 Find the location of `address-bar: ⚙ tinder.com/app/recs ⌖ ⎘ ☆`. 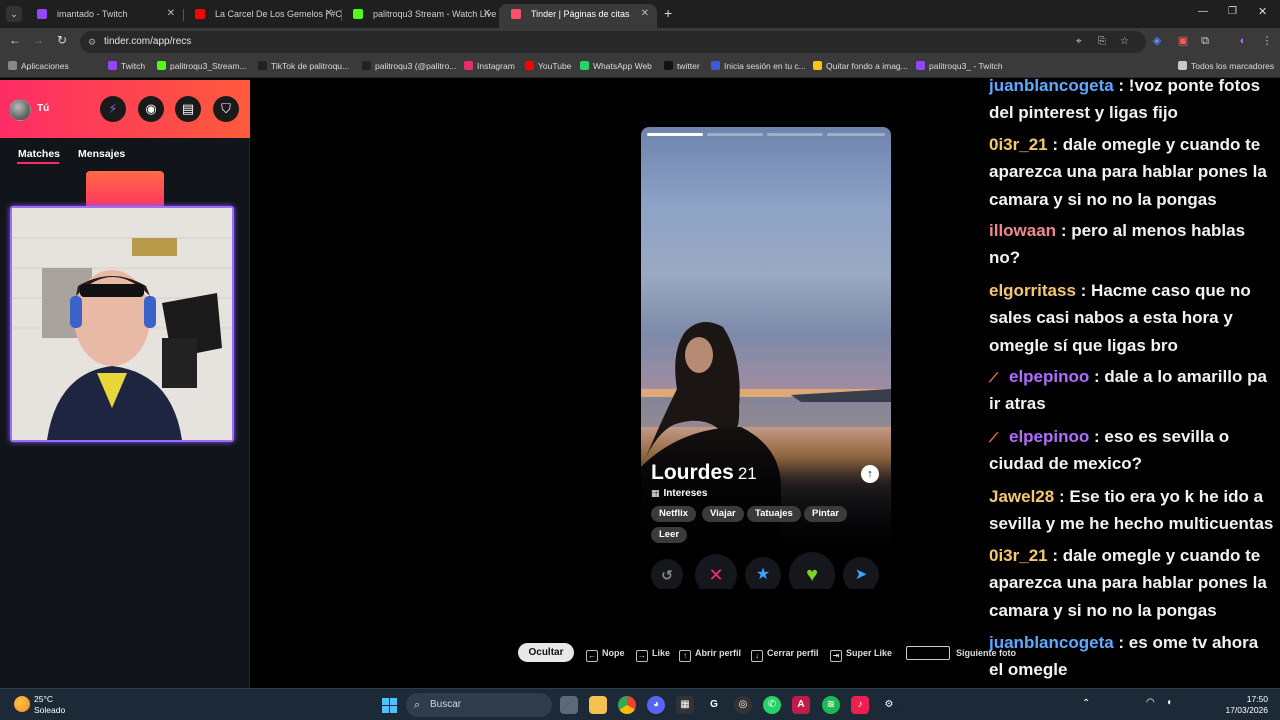

address-bar: ⚙ tinder.com/app/recs ⌖ ⎘ ☆ is located at coordinates (613, 42).